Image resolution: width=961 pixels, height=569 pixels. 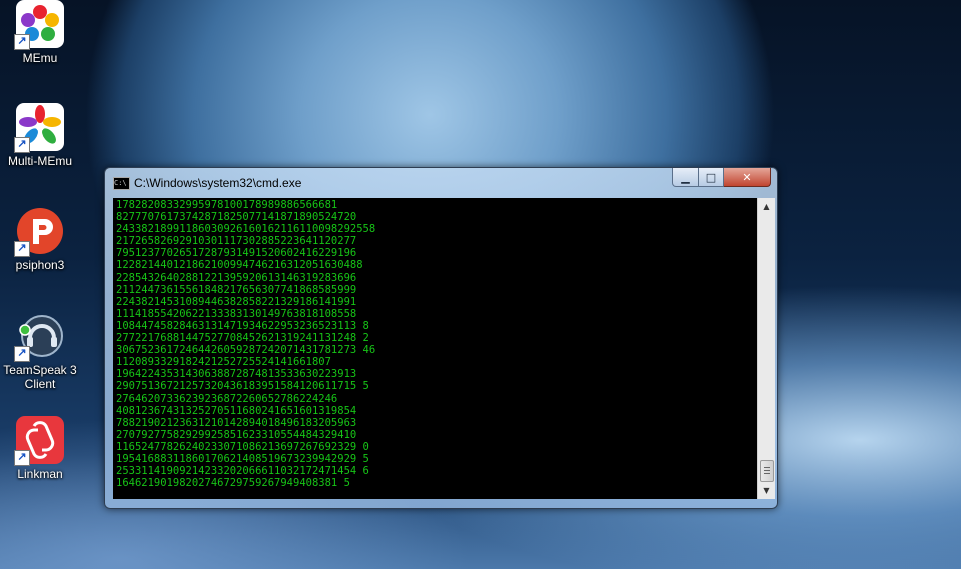 What do you see at coordinates (39, 232) in the screenshot?
I see `psiphon-icon: ↗` at bounding box center [39, 232].